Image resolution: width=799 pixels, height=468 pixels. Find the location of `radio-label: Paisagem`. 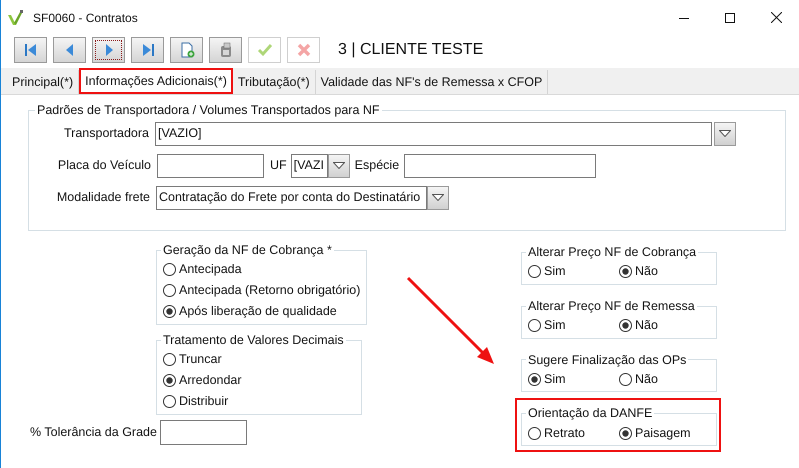

radio-label: Paisagem is located at coordinates (663, 433).